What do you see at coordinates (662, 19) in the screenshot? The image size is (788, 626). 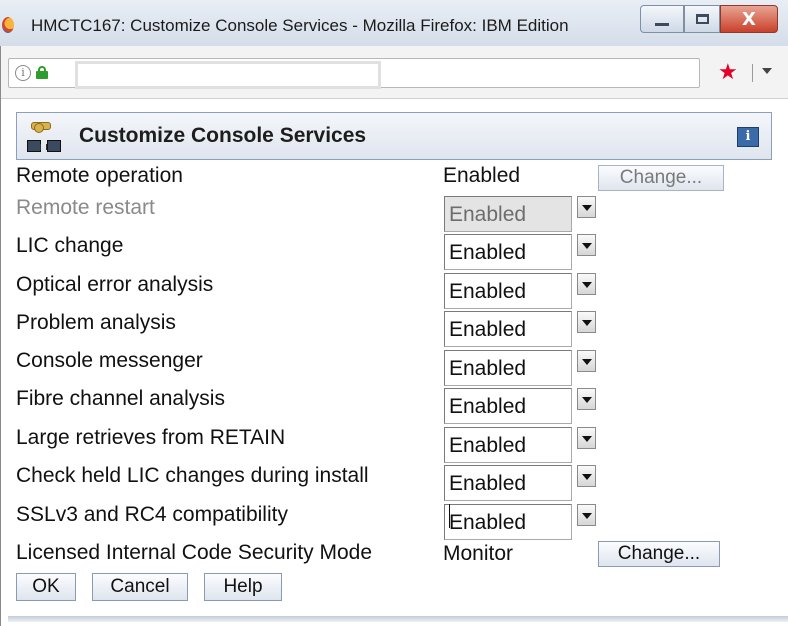 I see `minimize-button` at bounding box center [662, 19].